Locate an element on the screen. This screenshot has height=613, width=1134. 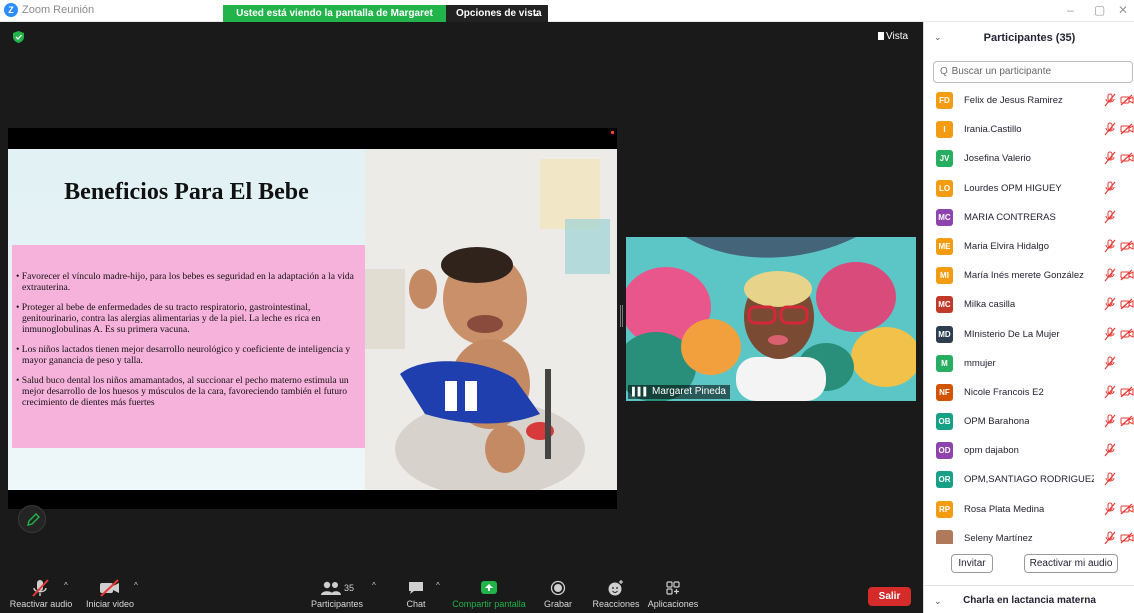
participant-row: OD opm dajabon is located at coordinates (1029, 450).